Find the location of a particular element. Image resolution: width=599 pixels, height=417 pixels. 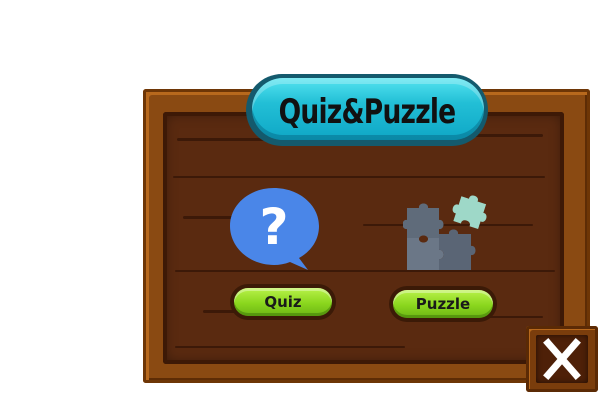

quiz-button: Quiz is located at coordinates (283, 302).